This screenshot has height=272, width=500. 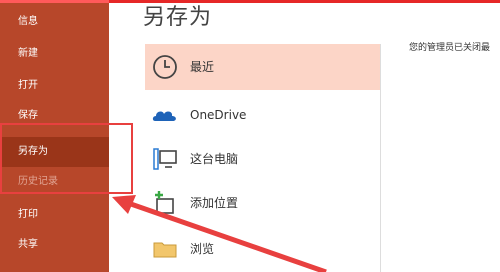 What do you see at coordinates (28, 115) in the screenshot?
I see `sidebar-item-label: 保存` at bounding box center [28, 115].